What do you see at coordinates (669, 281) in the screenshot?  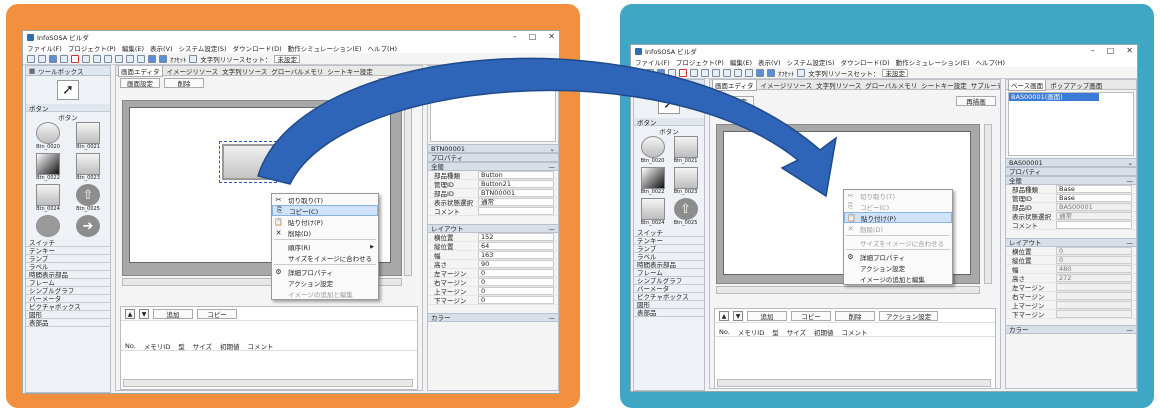 I see `category-graph: シンプルグラフ` at bounding box center [669, 281].